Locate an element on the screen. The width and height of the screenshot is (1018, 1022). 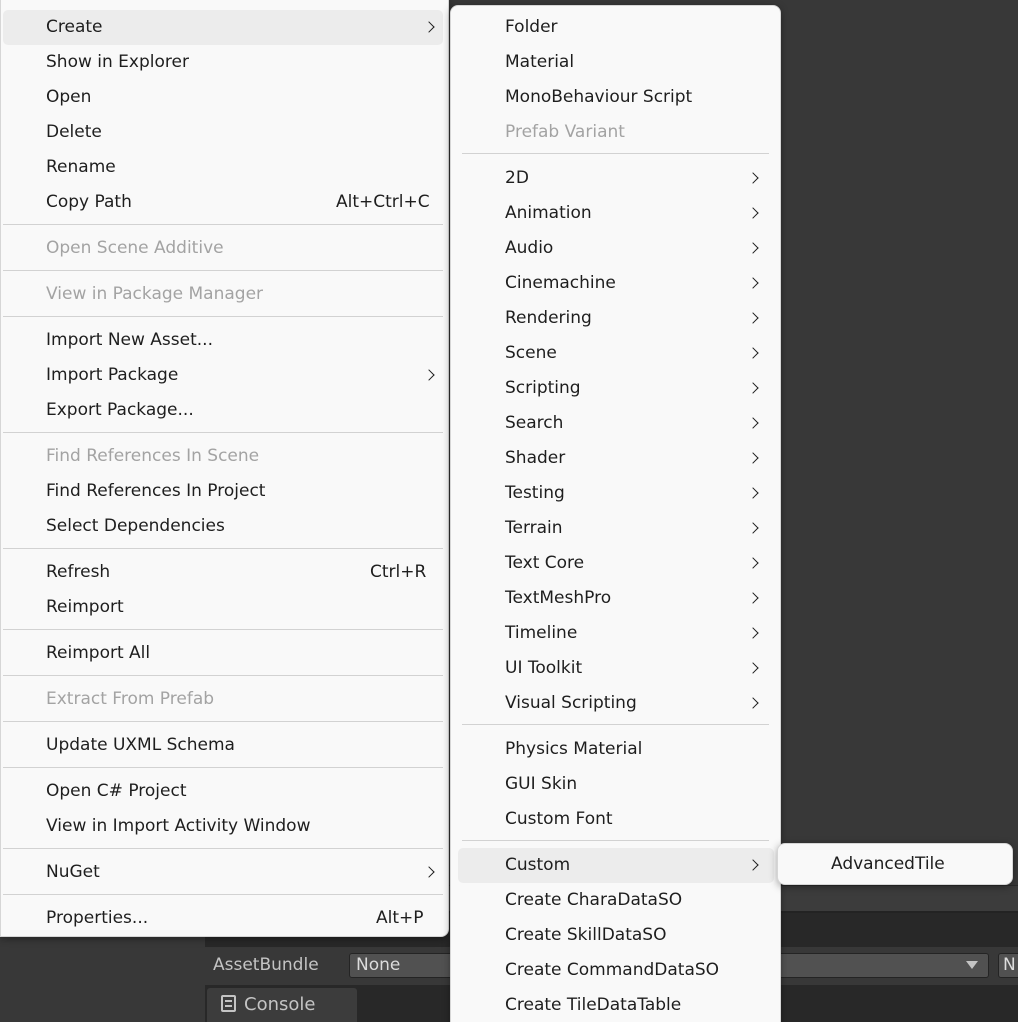
menu-item-create-tiledatatable: Create TileDataTable is located at coordinates (613, 1005).